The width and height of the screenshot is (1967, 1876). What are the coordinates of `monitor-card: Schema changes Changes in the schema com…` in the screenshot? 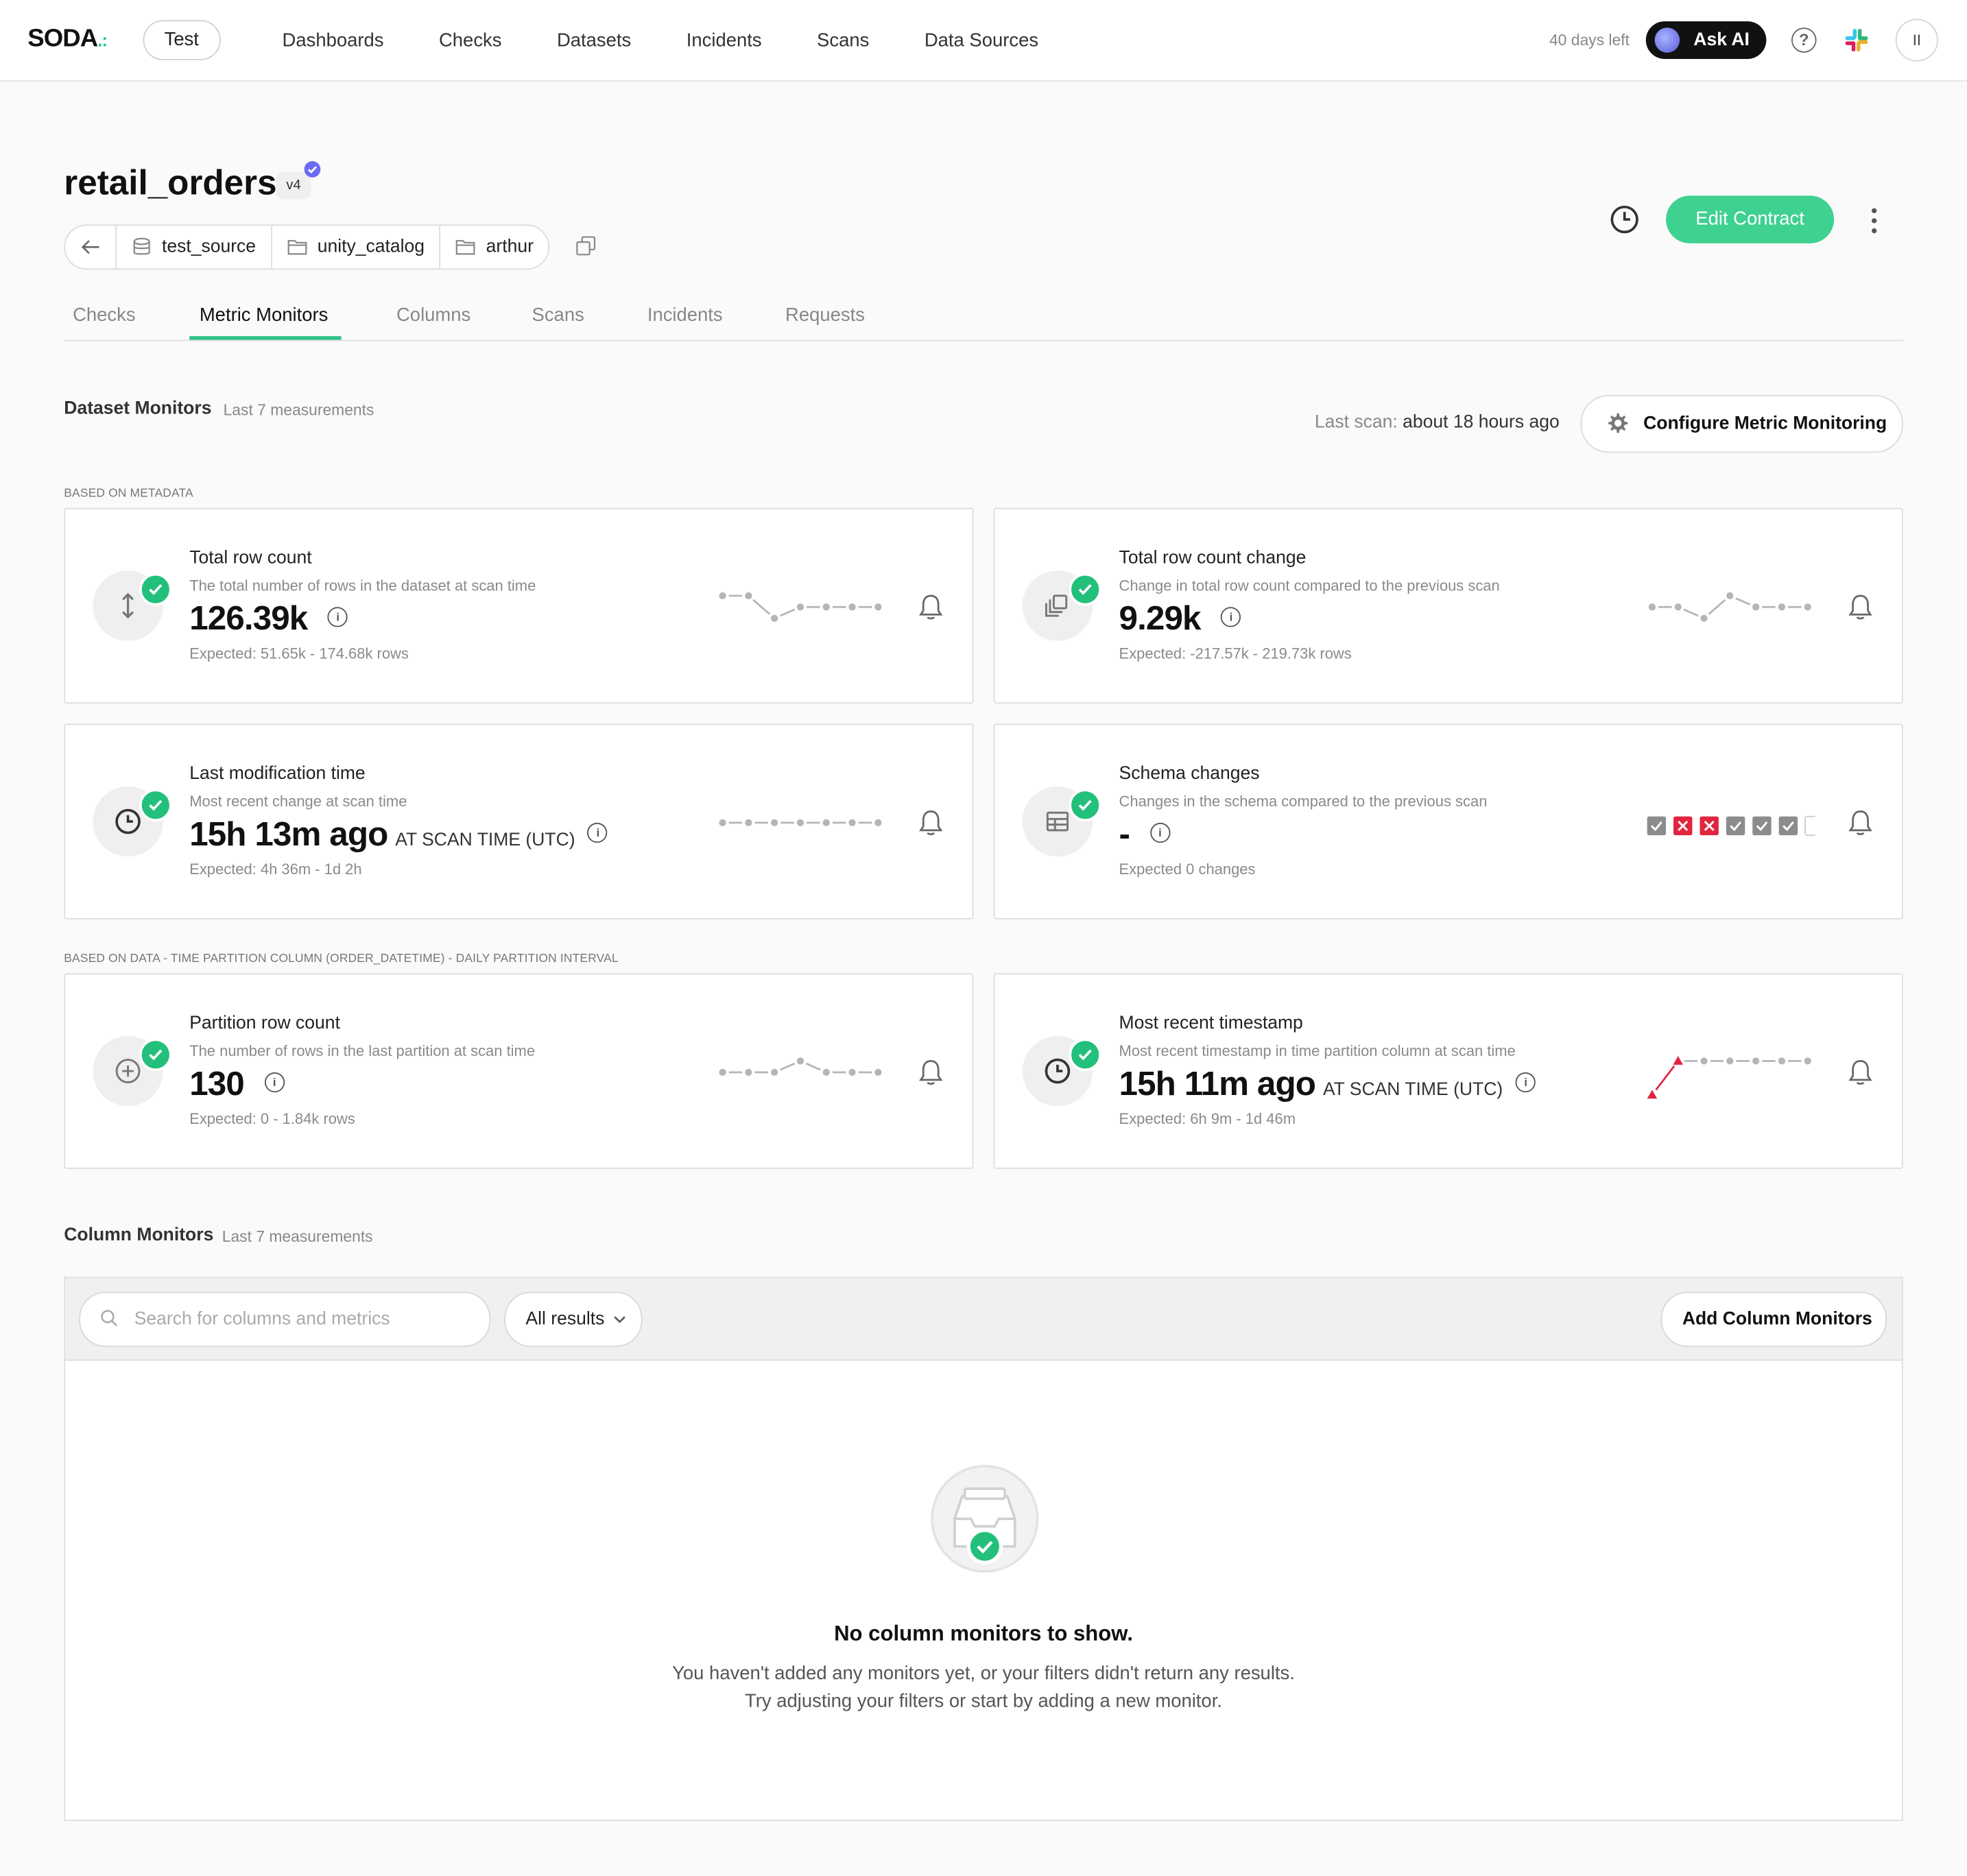 It's located at (1448, 821).